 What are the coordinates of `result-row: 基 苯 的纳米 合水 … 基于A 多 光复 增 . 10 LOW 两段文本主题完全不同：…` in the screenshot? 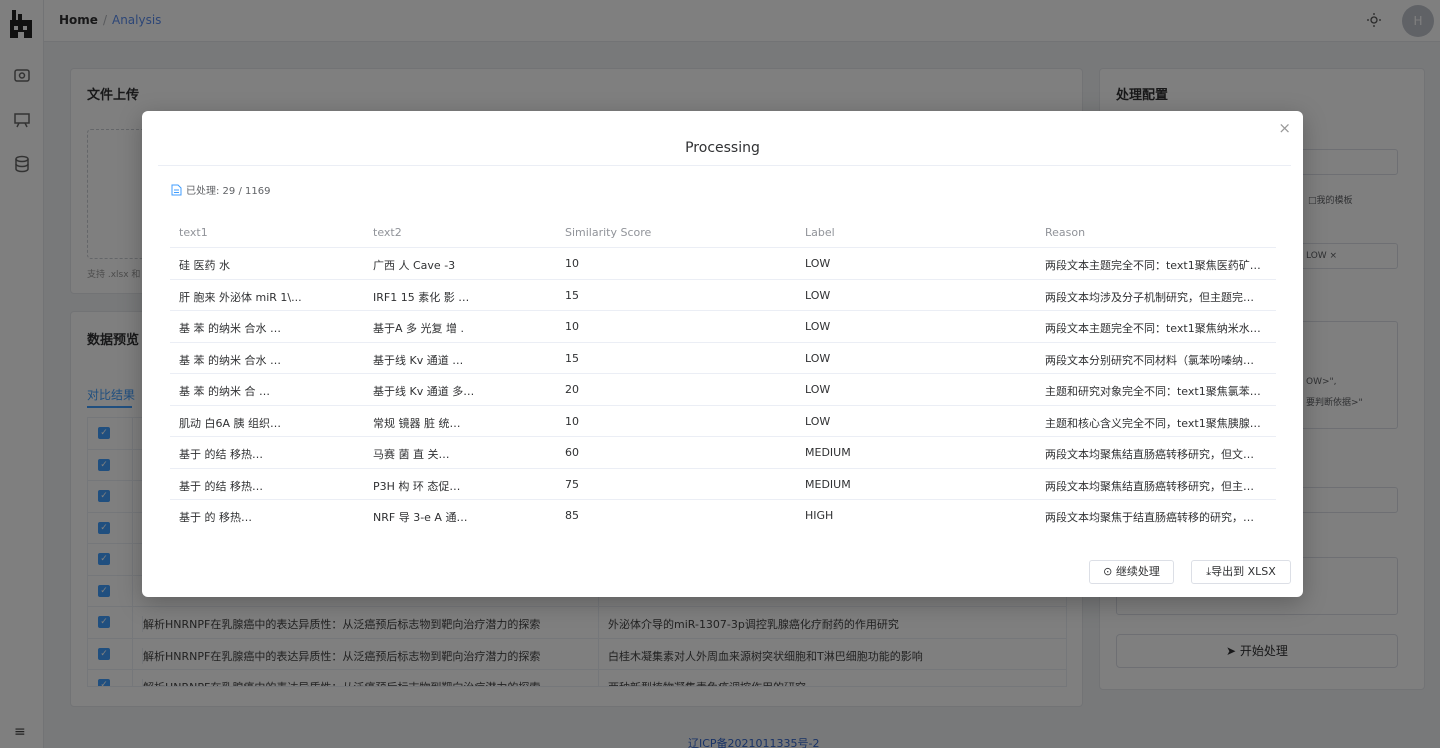 It's located at (723, 326).